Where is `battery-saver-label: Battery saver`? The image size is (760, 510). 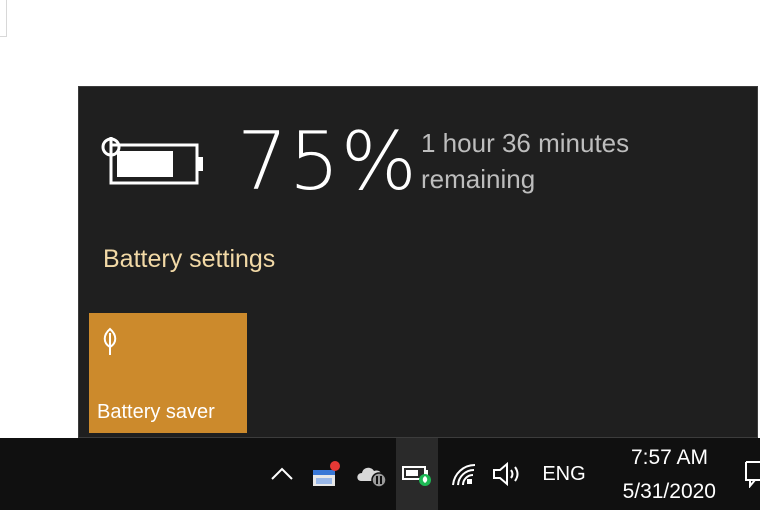 battery-saver-label: Battery saver is located at coordinates (156, 412).